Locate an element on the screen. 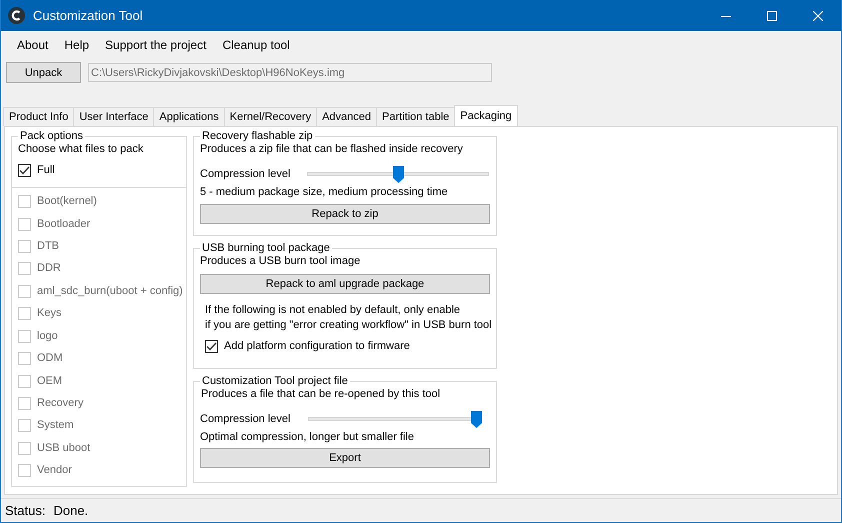  menu-item: Help is located at coordinates (77, 45).